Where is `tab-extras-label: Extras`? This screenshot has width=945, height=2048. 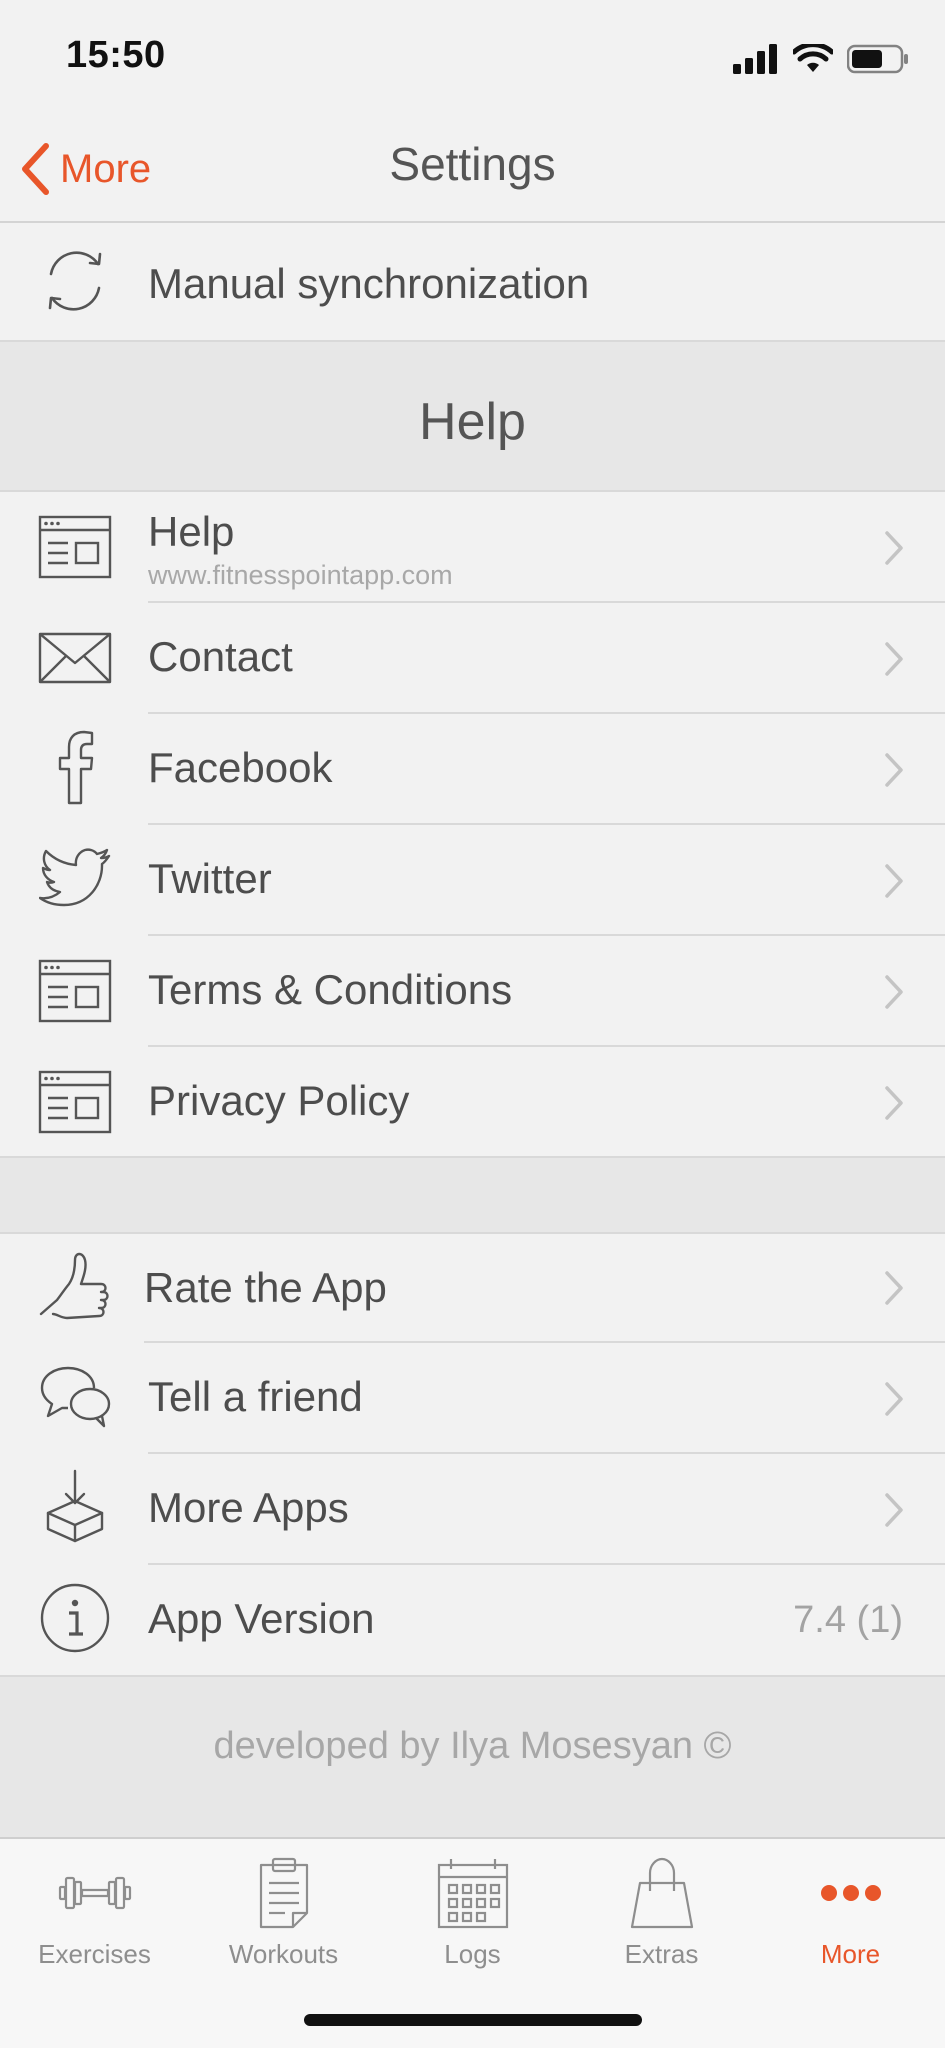
tab-extras-label: Extras is located at coordinates (661, 1954).